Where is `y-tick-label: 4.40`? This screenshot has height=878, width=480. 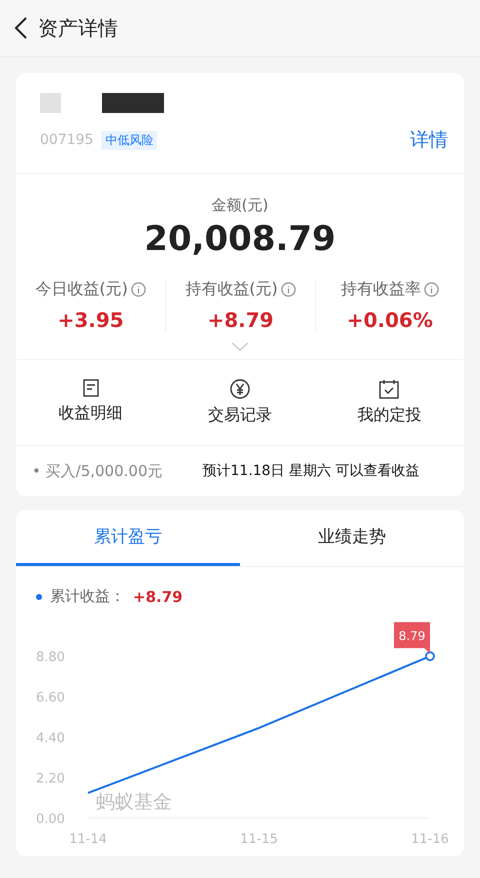
y-tick-label: 4.40 is located at coordinates (50, 738).